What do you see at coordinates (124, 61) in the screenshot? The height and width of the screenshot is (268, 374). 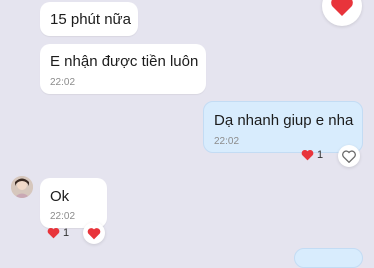 I see `message-text: E nhận được tiền luôn` at bounding box center [124, 61].